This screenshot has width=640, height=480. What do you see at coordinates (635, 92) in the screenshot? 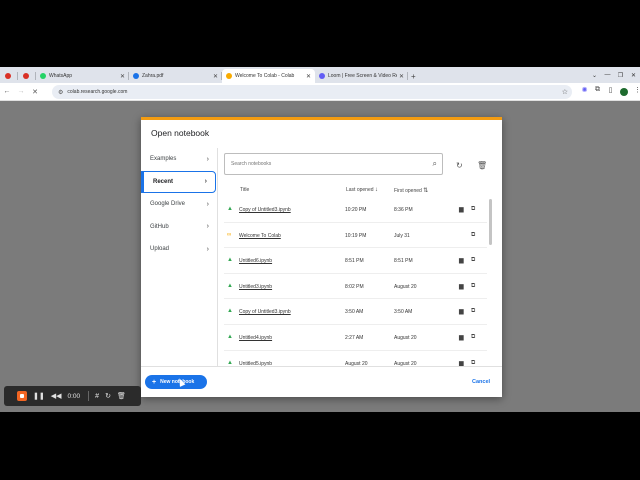
I see `menu-icon: ⋮` at bounding box center [635, 92].